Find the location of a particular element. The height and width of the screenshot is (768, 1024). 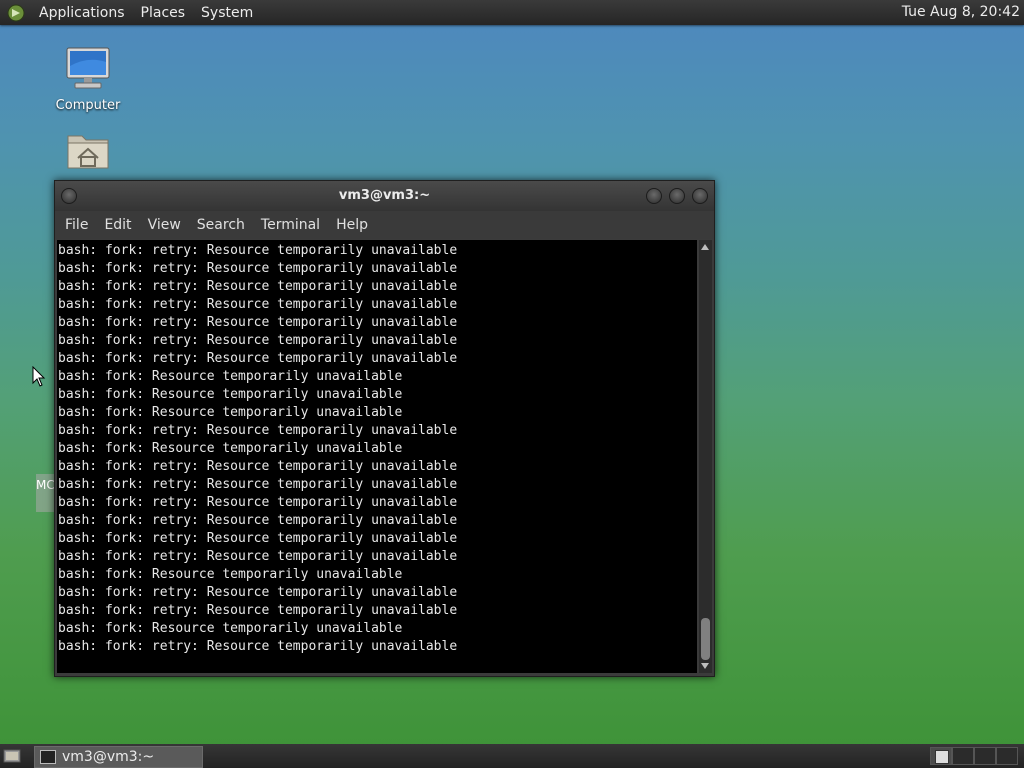

scroll-up-arrow-icon is located at coordinates (705, 247).